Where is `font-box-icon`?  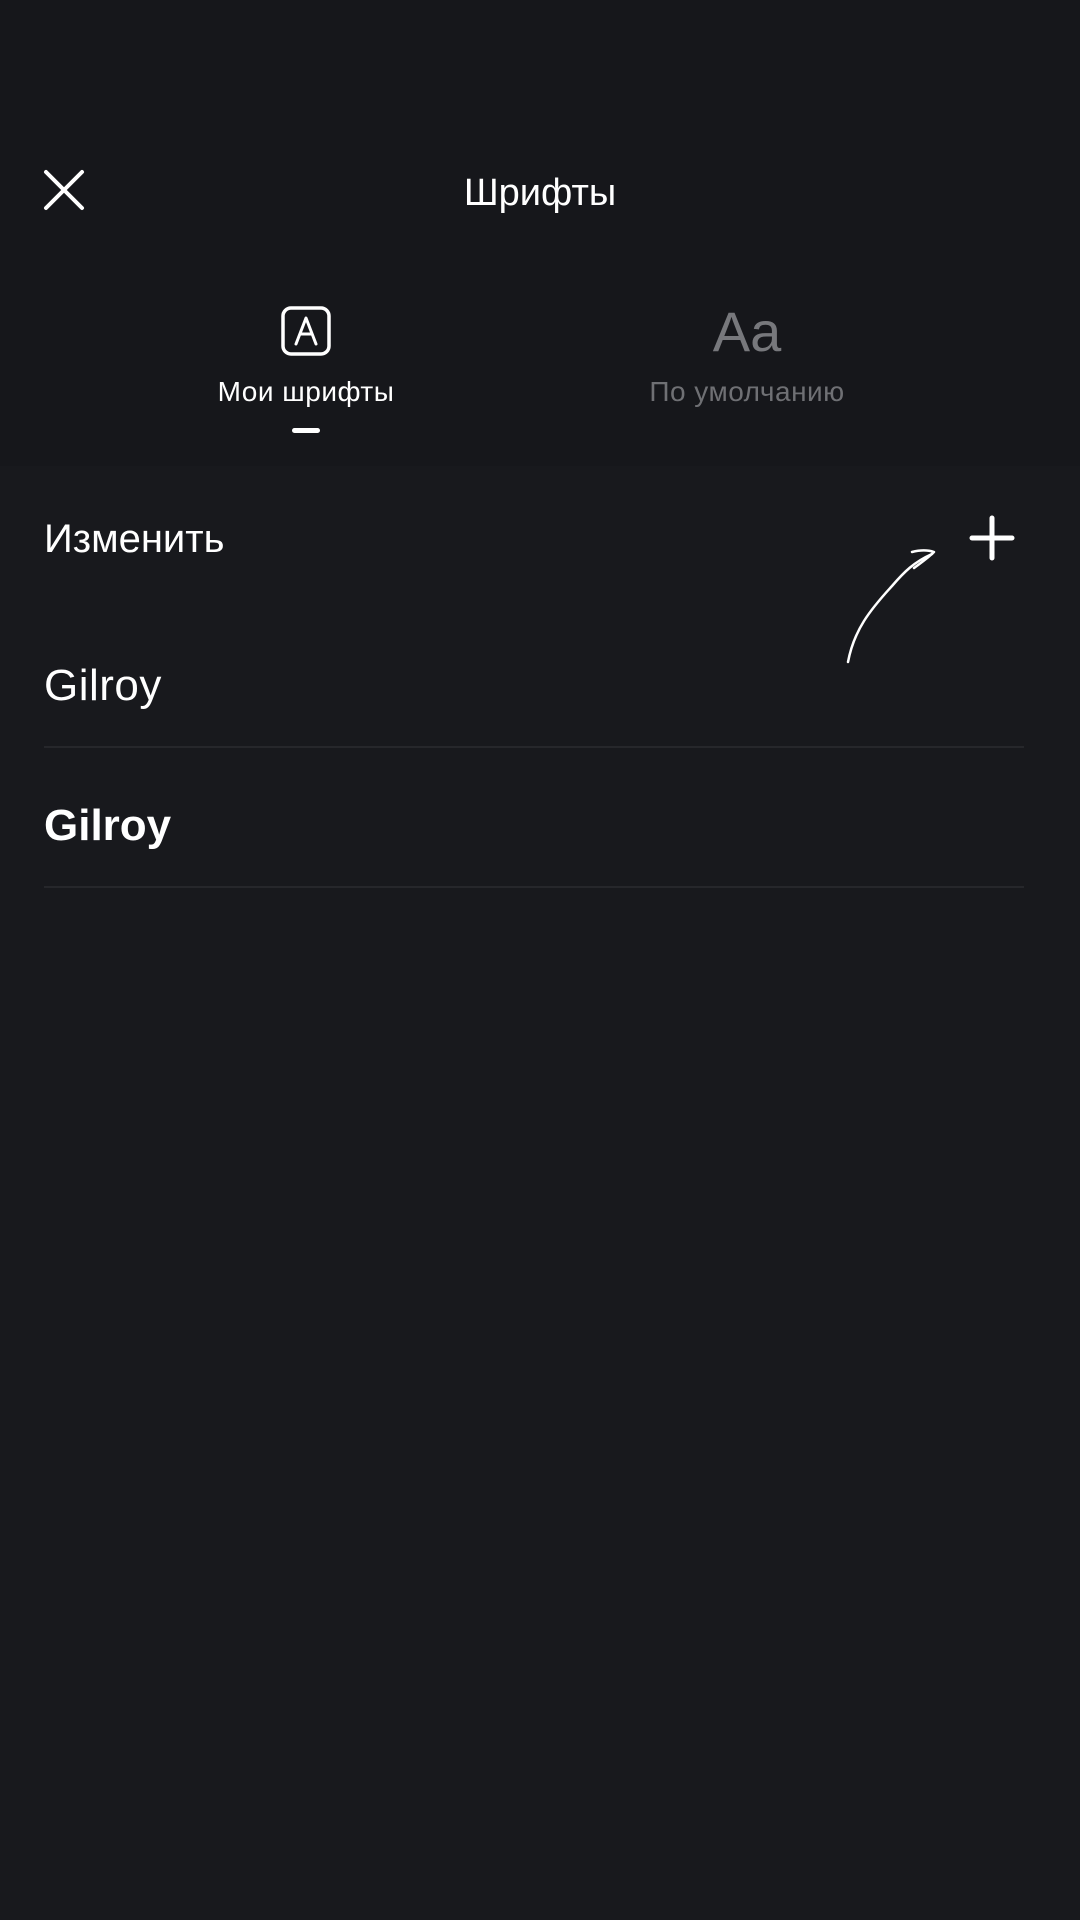
font-box-icon is located at coordinates (306, 331).